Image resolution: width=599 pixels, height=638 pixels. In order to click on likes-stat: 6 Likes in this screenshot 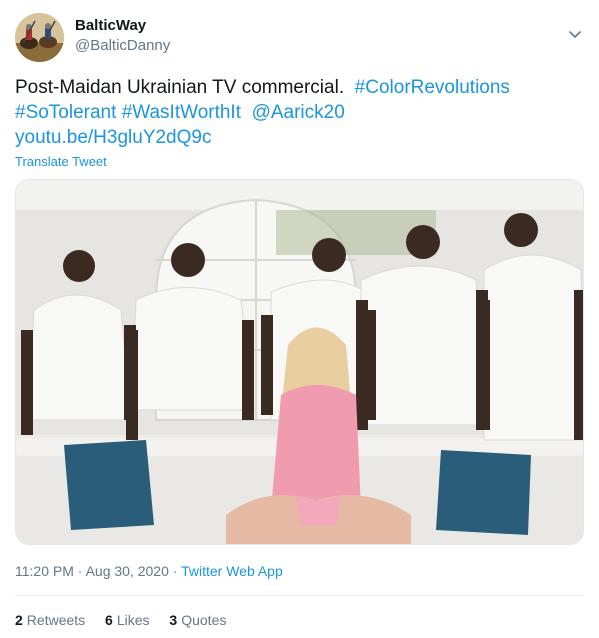, I will do `click(127, 620)`.